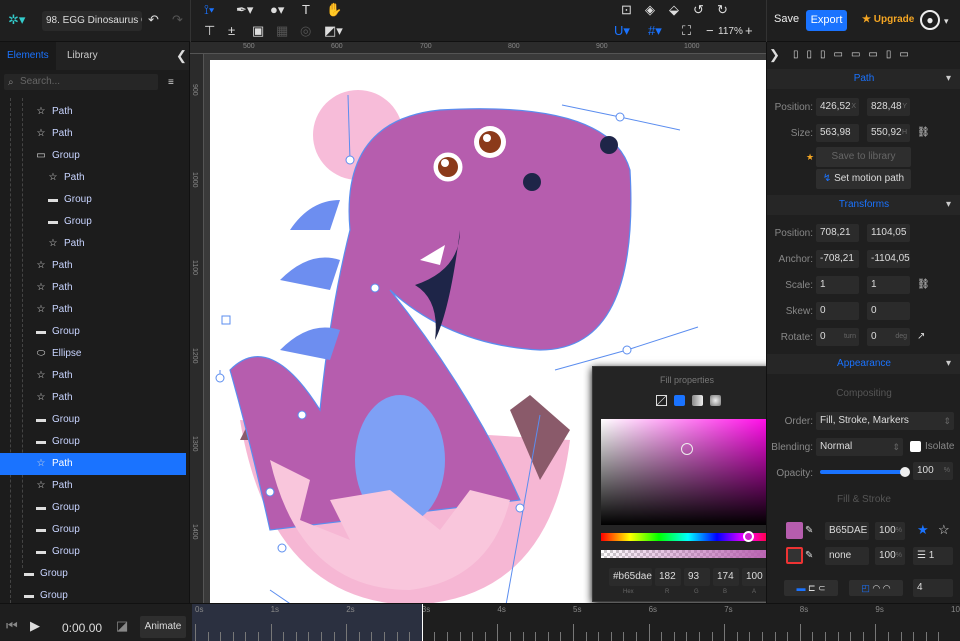 The width and height of the screenshot is (960, 641). I want to click on anchor-x: -708,21, so click(837, 259).